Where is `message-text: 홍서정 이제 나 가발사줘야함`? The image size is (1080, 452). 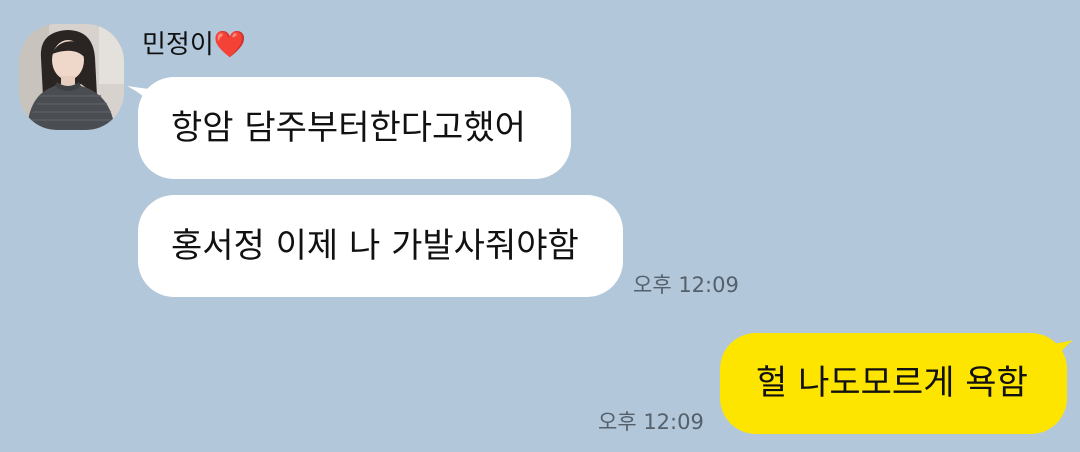
message-text: 홍서정 이제 나 가발사줘야함 is located at coordinates (375, 246).